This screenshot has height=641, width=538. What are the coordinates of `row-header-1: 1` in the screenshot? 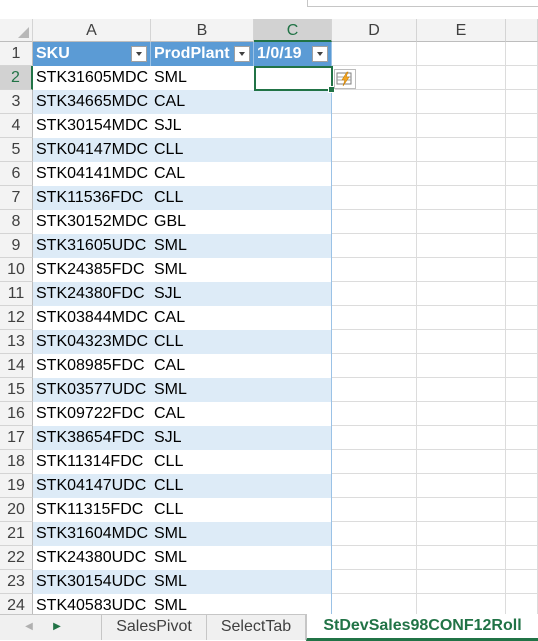 It's located at (16, 54).